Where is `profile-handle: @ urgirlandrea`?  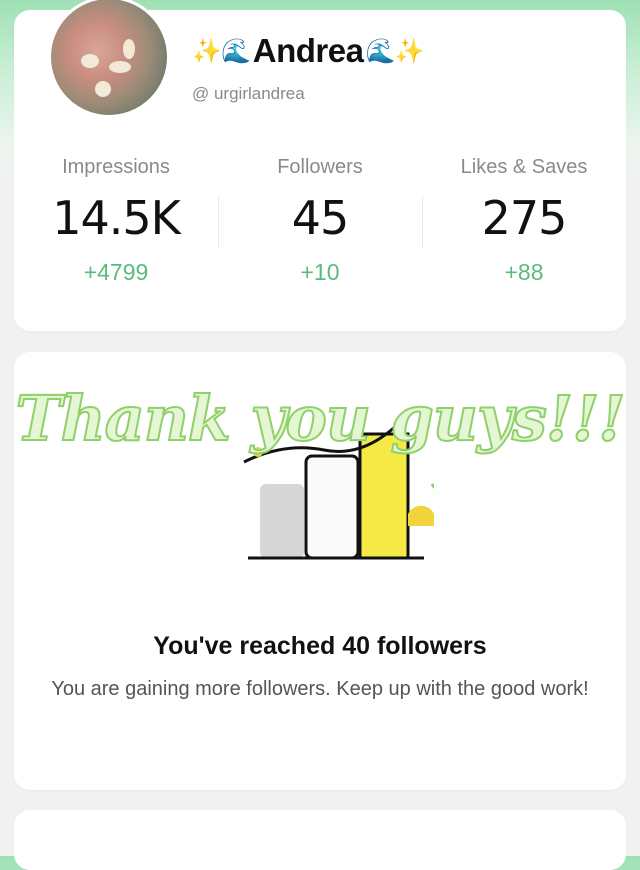 profile-handle: @ urgirlandrea is located at coordinates (248, 93).